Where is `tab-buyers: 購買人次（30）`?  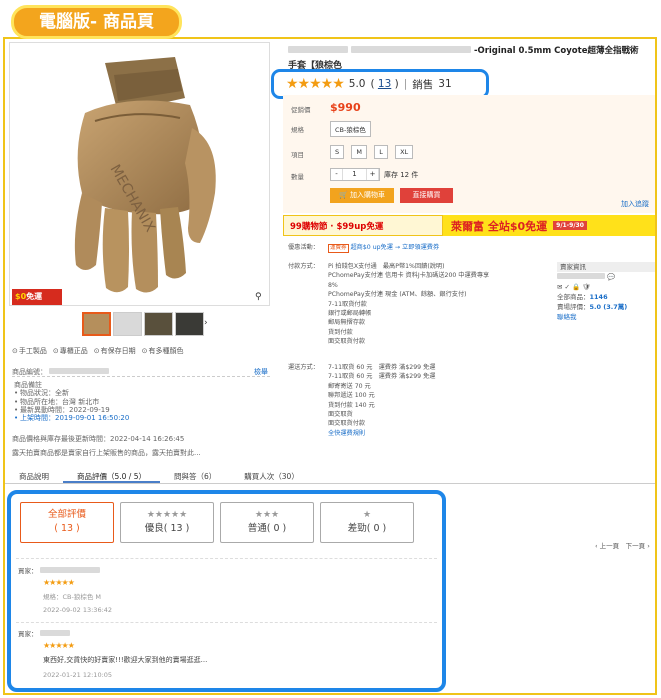 tab-buyers: 購買人次（30） is located at coordinates (271, 475).